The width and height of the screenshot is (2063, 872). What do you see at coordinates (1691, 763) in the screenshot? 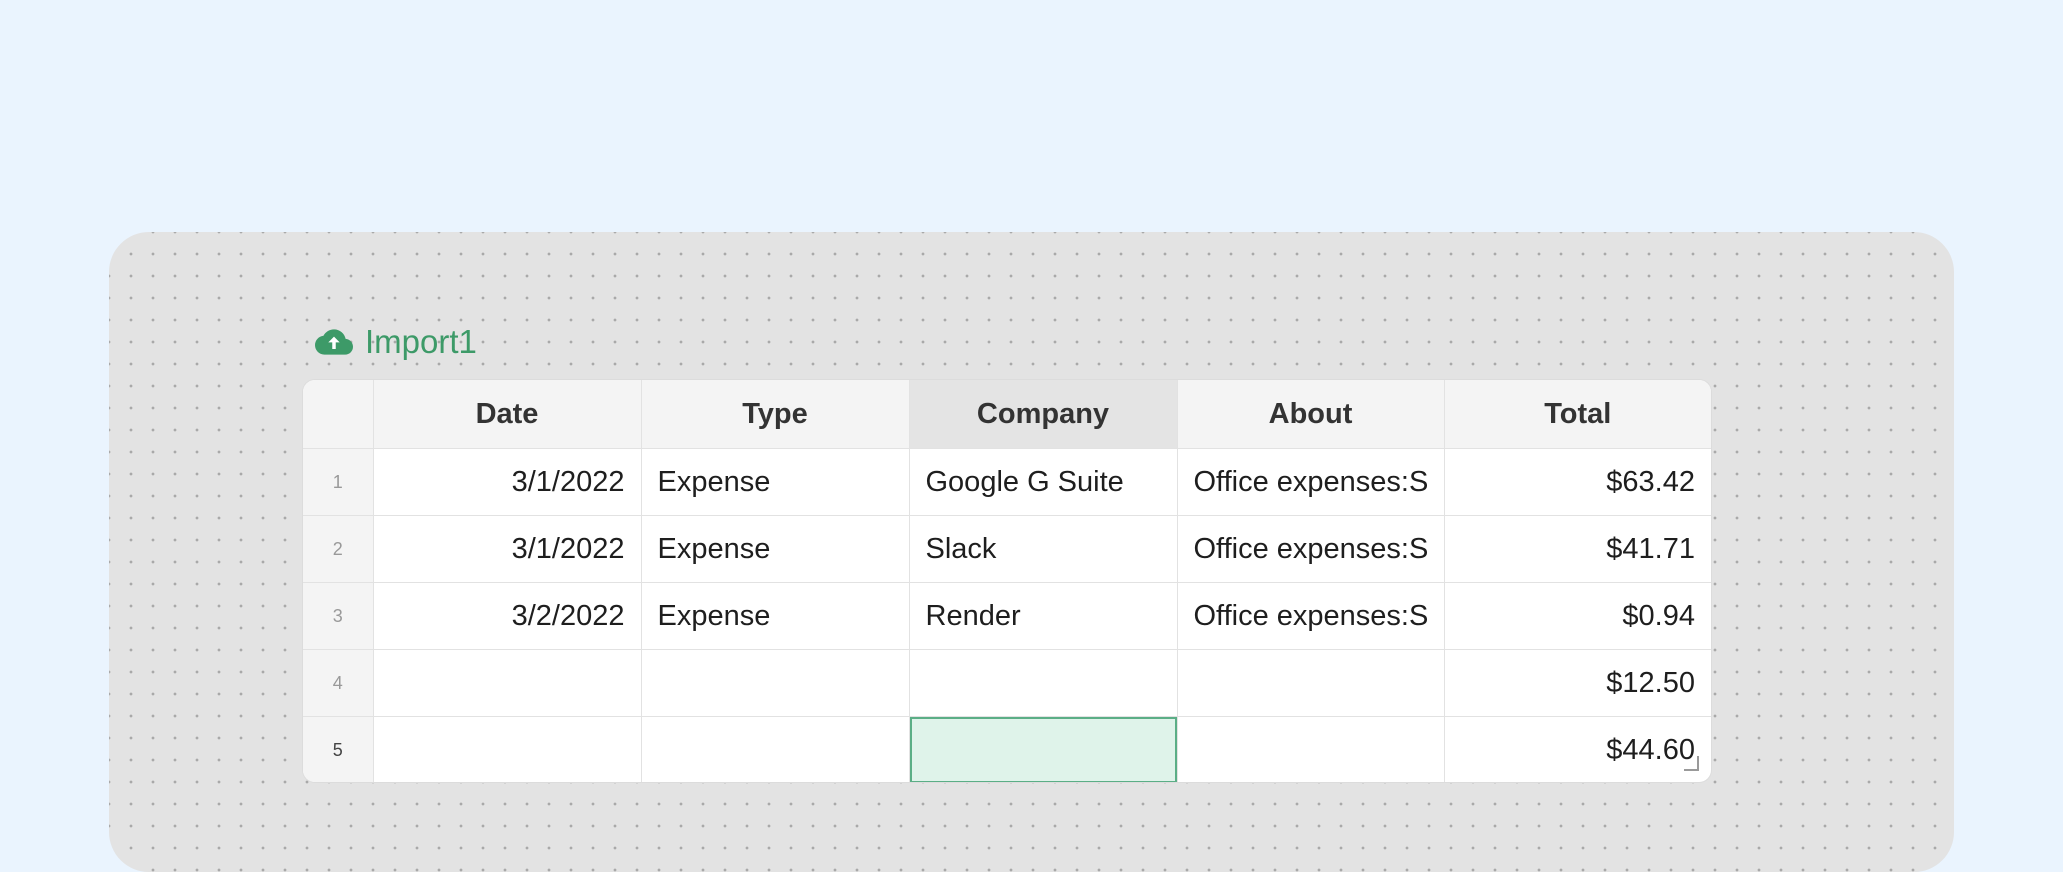
I see `resize-handle-icon` at bounding box center [1691, 763].